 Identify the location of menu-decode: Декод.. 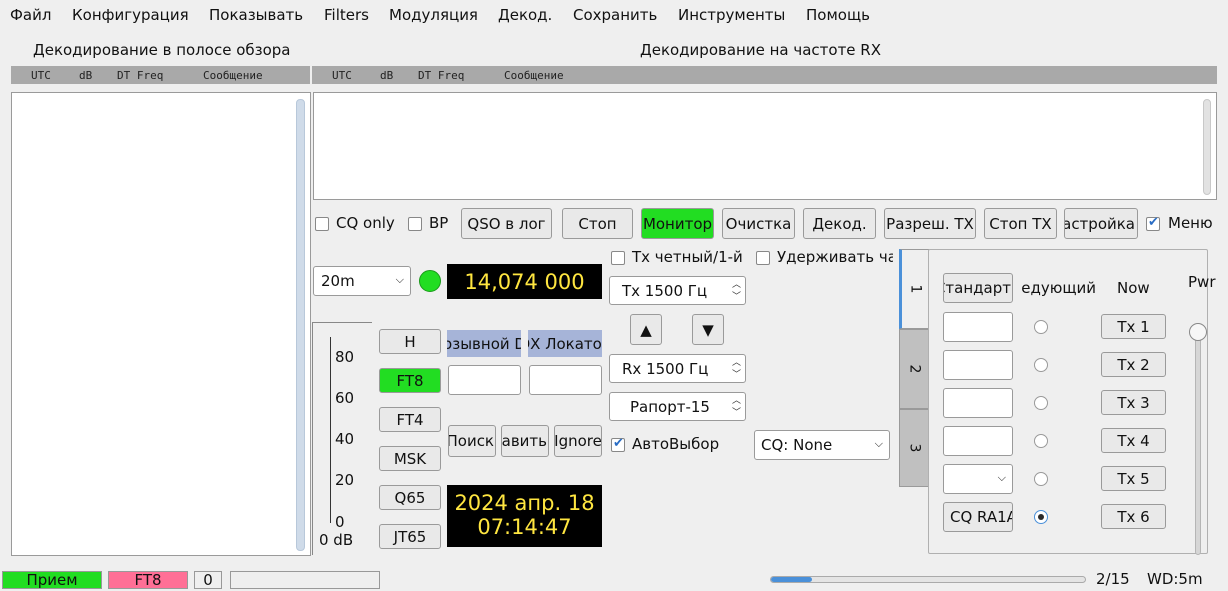
(525, 15).